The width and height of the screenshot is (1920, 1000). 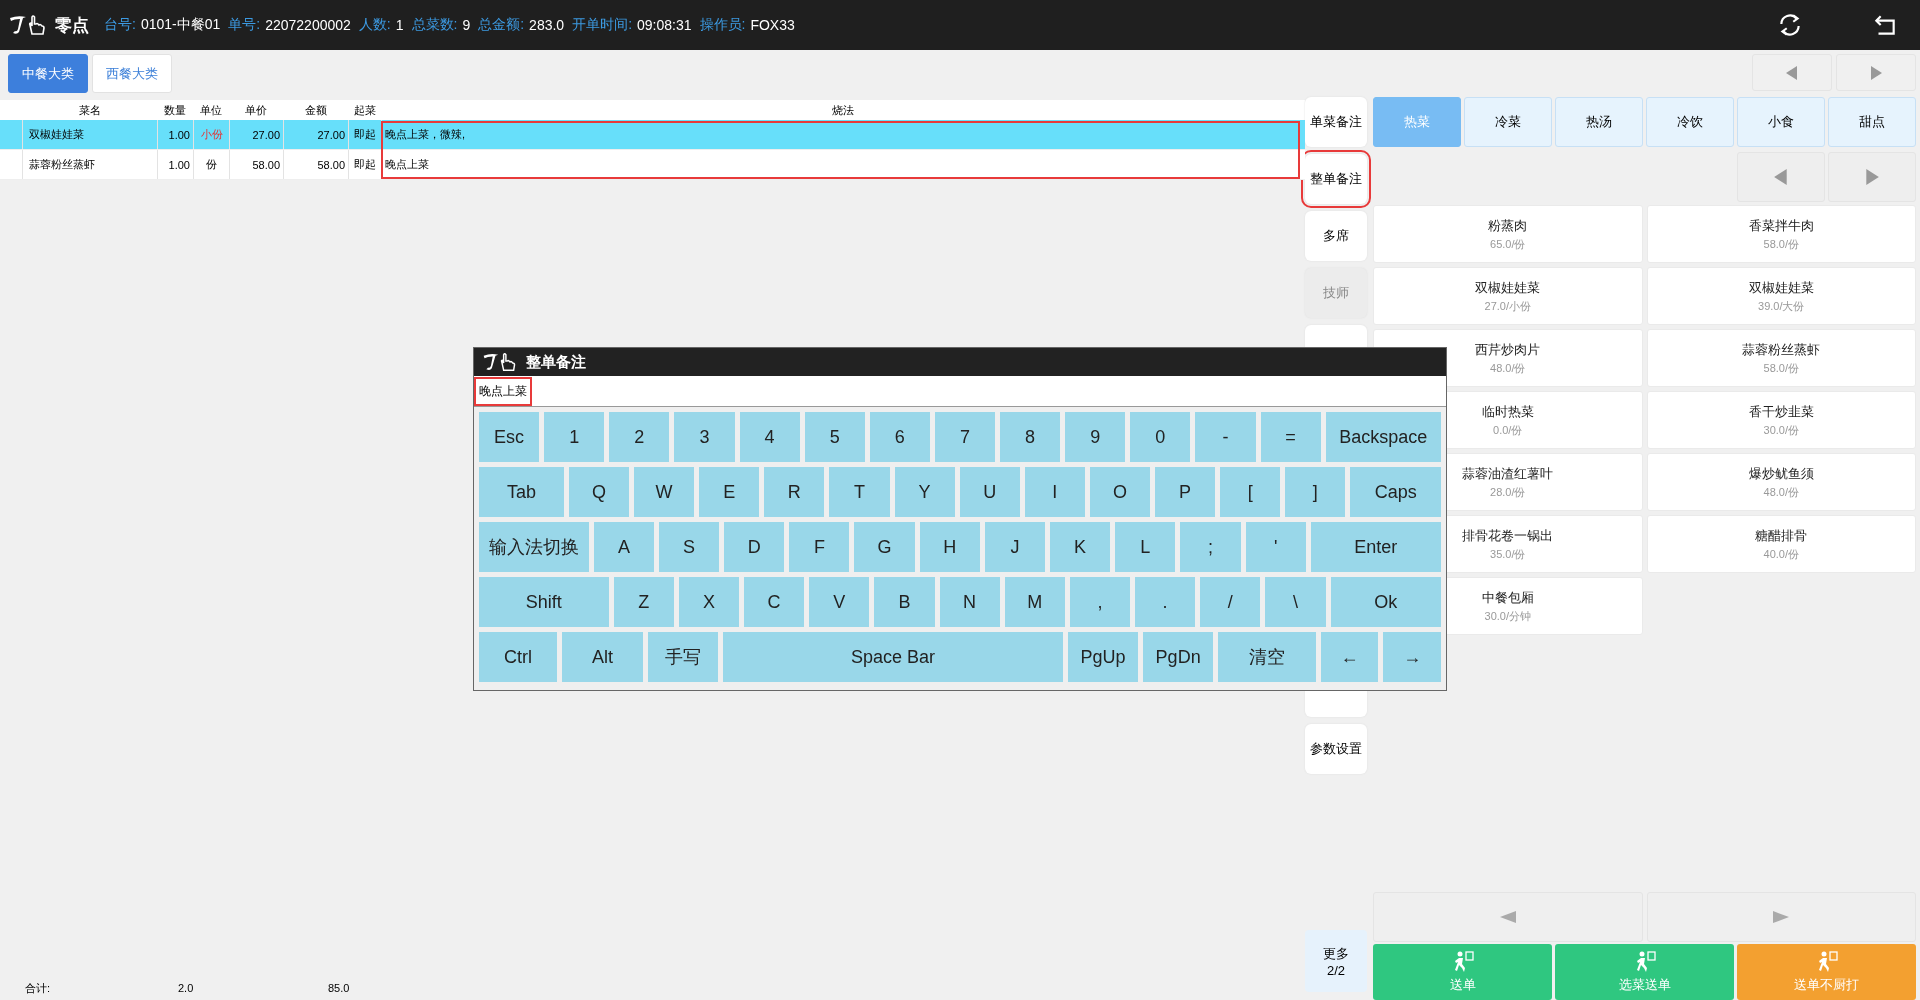 I want to click on dish-category-tab: 小食, so click(x=1781, y=122).